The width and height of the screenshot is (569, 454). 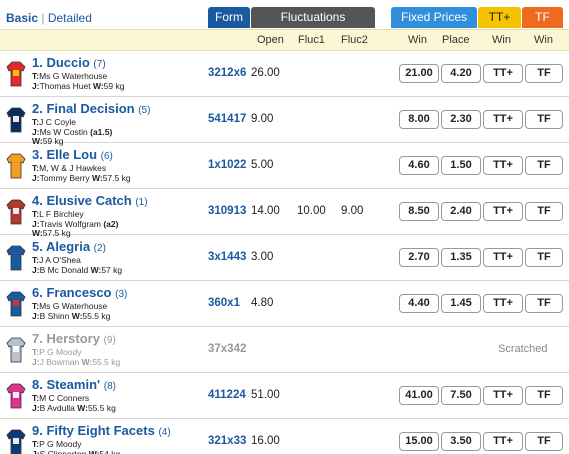 I want to click on runner-name: 2. Final Decision (5), so click(x=91, y=108).